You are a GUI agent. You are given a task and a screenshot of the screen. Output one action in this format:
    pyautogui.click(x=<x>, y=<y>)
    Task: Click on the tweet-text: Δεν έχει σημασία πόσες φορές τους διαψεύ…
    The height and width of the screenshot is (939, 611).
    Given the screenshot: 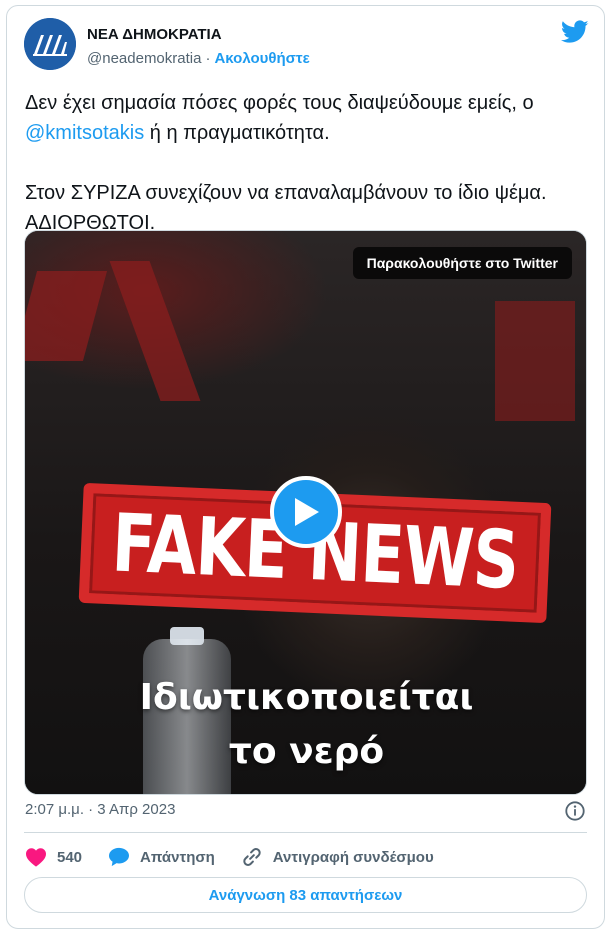 What is the action you would take?
    pyautogui.click(x=310, y=163)
    